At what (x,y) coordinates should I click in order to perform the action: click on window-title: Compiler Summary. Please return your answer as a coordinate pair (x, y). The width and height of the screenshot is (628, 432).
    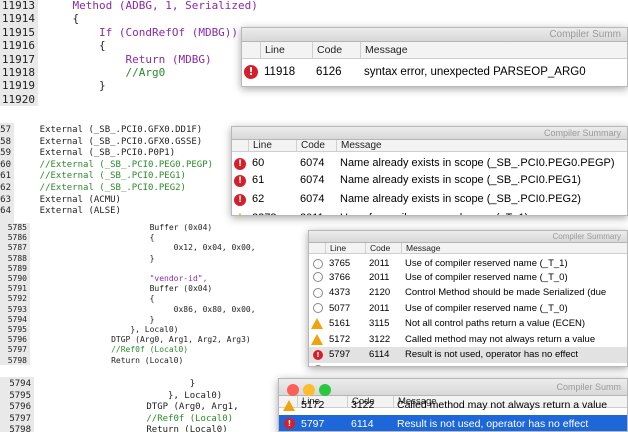
    Looking at the image, I should click on (586, 236).